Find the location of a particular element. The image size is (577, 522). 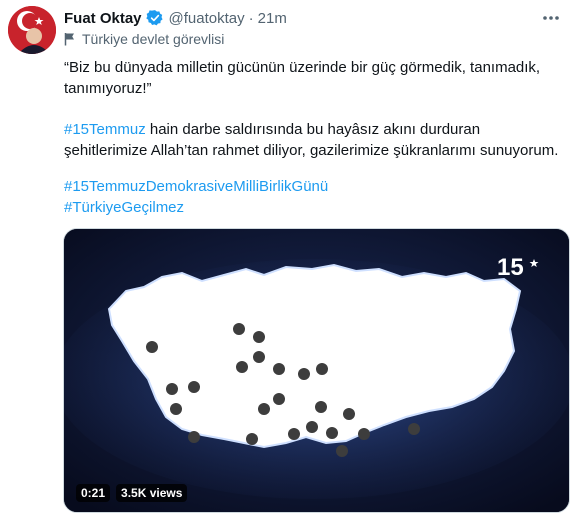

hashtag-turkiyegecilmez: #TürkiyeGeçilmez is located at coordinates (124, 207).